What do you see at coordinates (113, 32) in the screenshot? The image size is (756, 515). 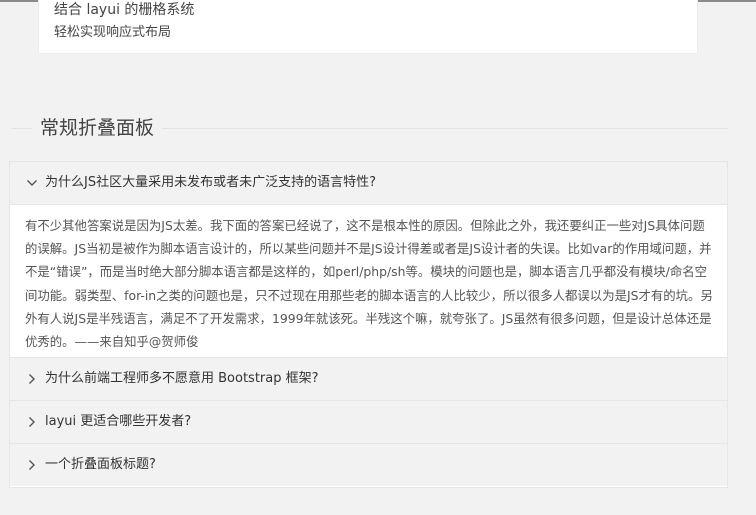 I see `grid-card-line-2: 轻松实现响应式布局` at bounding box center [113, 32].